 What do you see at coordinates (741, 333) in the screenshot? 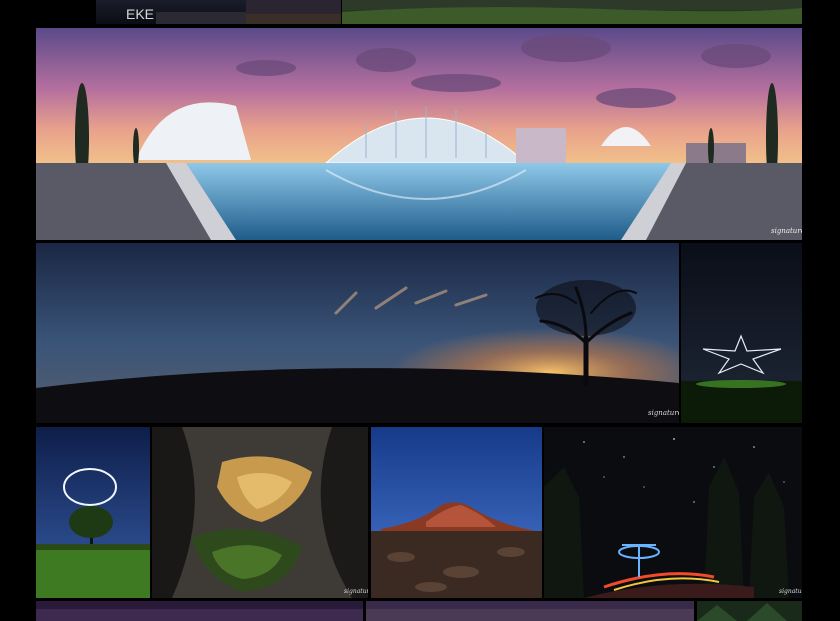
I see `gallery-photo-star-light-painting` at bounding box center [741, 333].